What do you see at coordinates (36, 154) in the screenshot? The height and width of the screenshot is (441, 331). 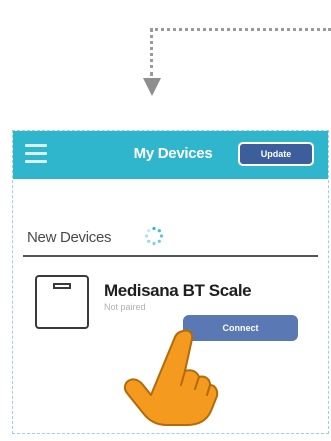 I see `menu-icon` at bounding box center [36, 154].